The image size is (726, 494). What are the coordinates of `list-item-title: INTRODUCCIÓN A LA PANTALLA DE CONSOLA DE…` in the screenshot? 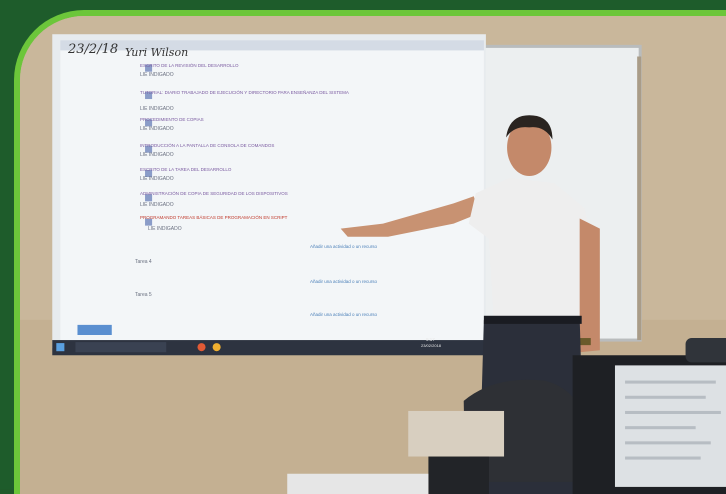 It's located at (207, 145).